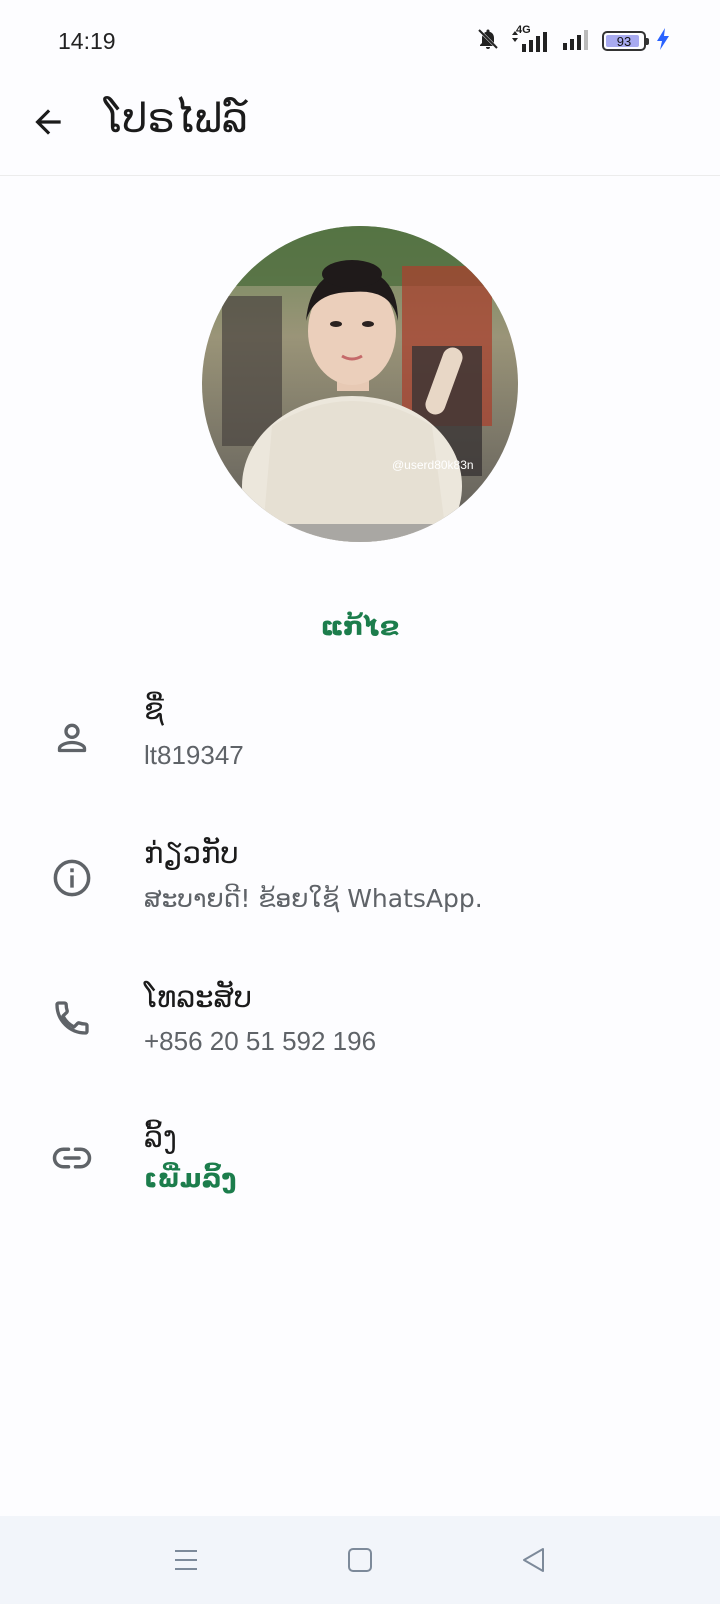  I want to click on link-icon, so click(72, 1158).